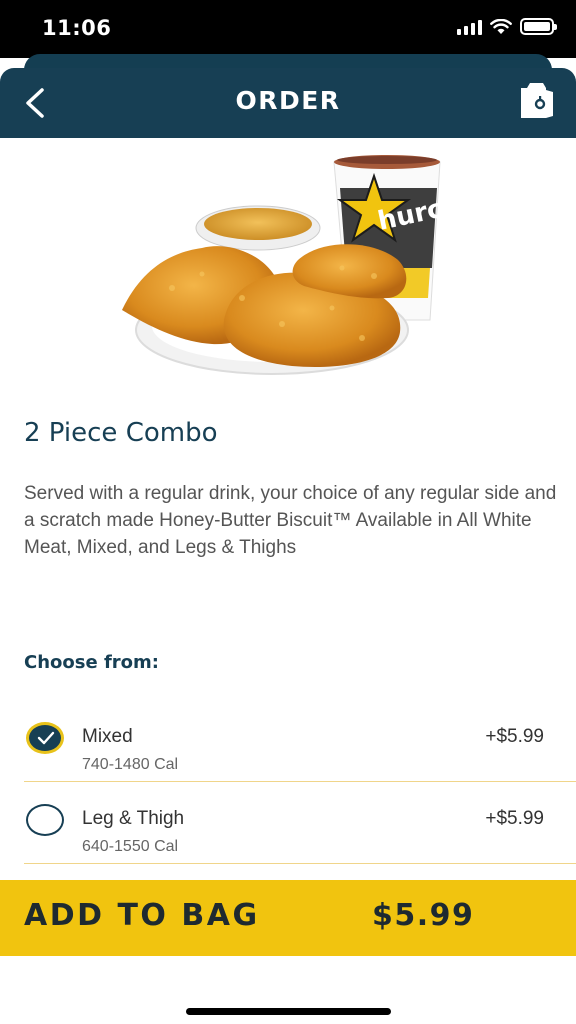 Image resolution: width=576 pixels, height=1024 pixels. Describe the element at coordinates (538, 26) in the screenshot. I see `battery-icon` at that location.